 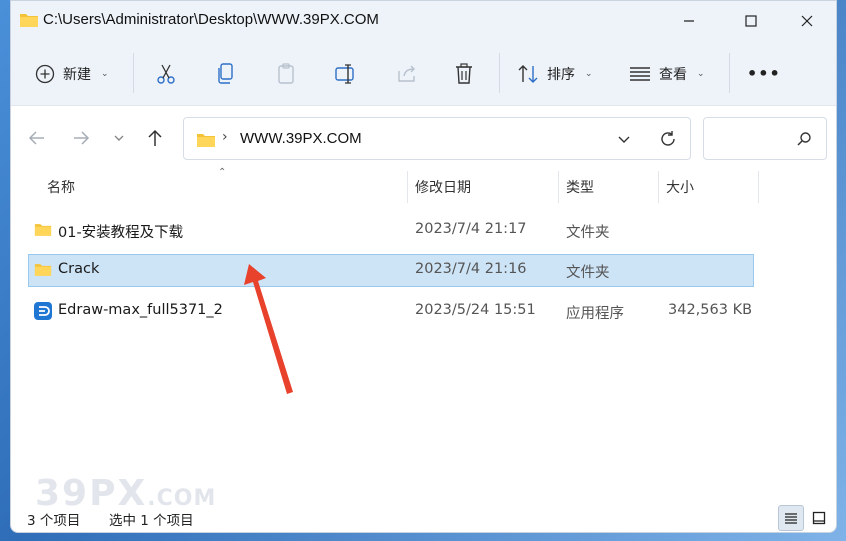 What do you see at coordinates (765, 138) in the screenshot?
I see `search-box` at bounding box center [765, 138].